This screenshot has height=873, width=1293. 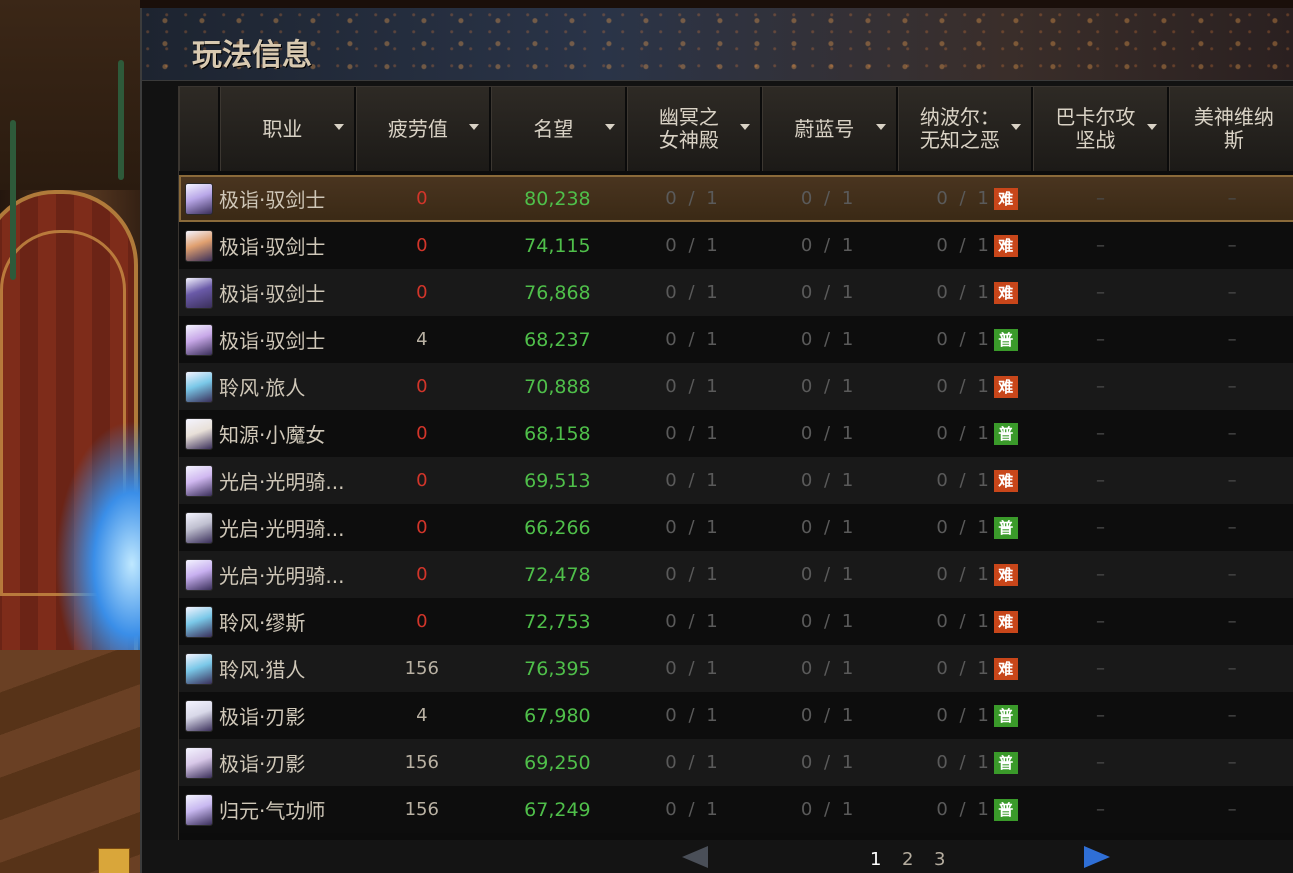 What do you see at coordinates (114, 860) in the screenshot?
I see `background-sign` at bounding box center [114, 860].